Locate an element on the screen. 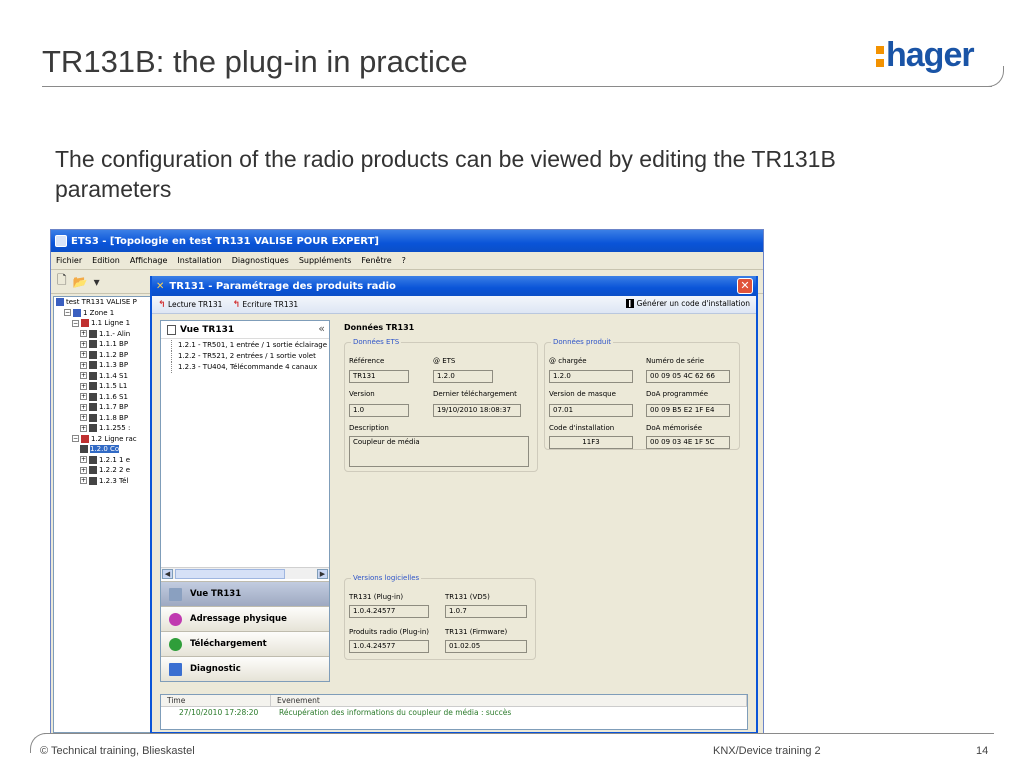  log-col-event: Evenement is located at coordinates (509, 700).